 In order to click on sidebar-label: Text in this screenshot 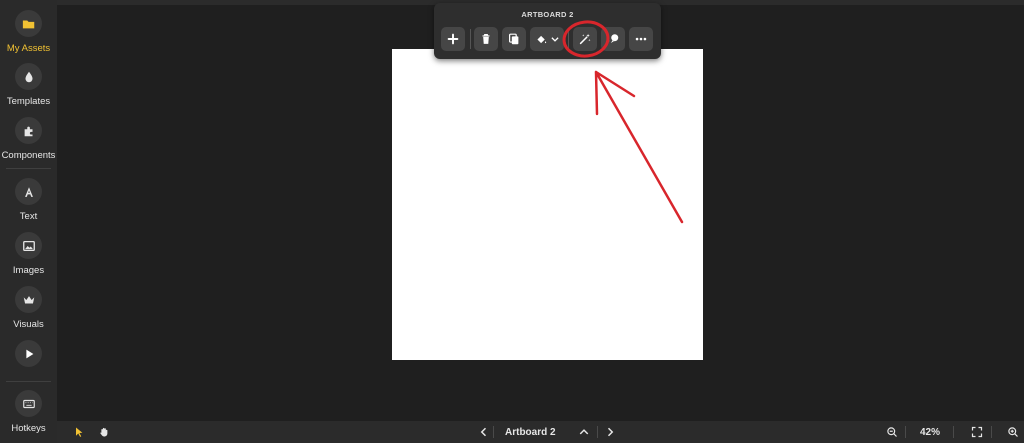, I will do `click(28, 216)`.